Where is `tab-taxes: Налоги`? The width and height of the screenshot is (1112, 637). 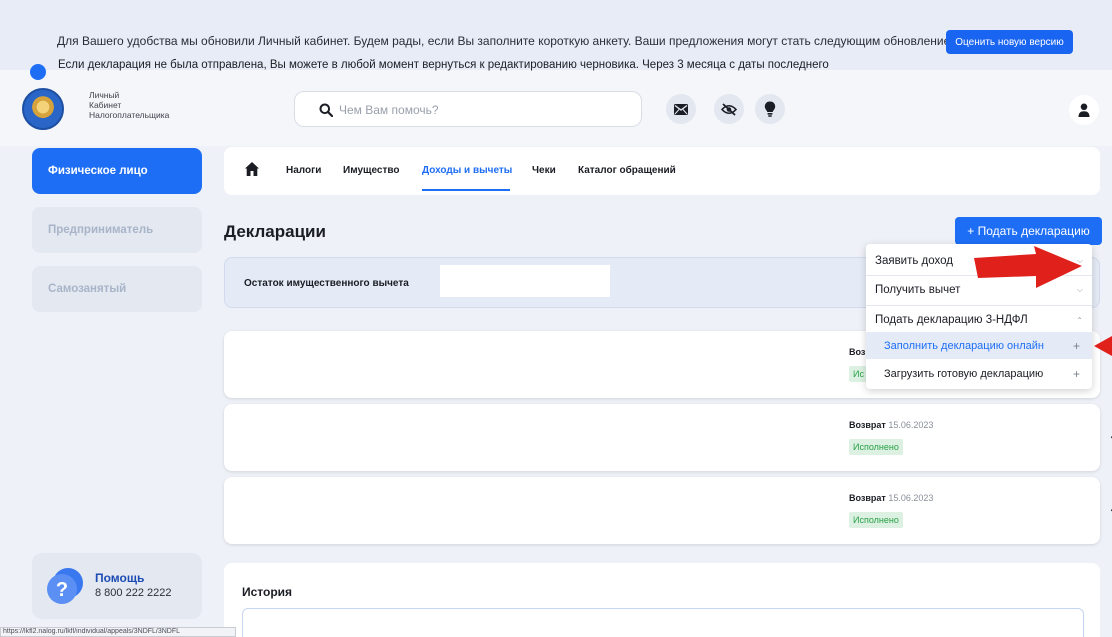
tab-taxes: Налоги is located at coordinates (303, 170).